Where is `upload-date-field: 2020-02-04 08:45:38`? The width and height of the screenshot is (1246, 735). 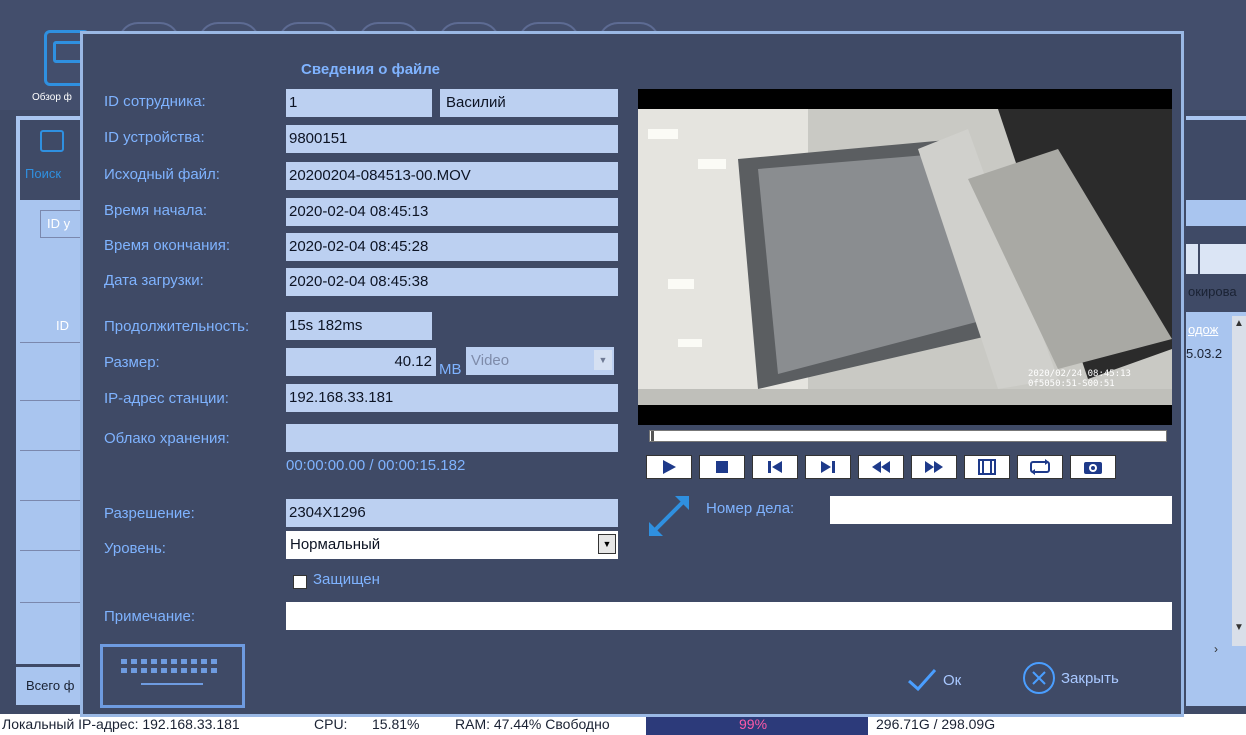
upload-date-field: 2020-02-04 08:45:38 is located at coordinates (452, 282).